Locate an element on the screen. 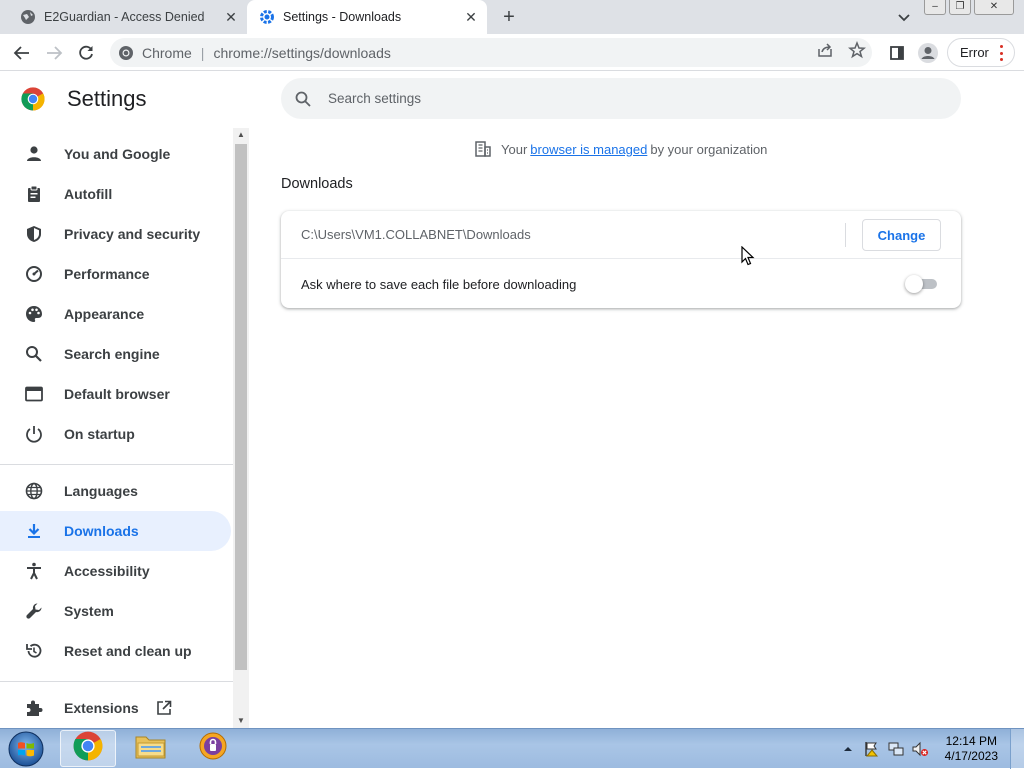 This screenshot has height=773, width=1024. sidebar-item-downloads: Downloads is located at coordinates (115, 531).